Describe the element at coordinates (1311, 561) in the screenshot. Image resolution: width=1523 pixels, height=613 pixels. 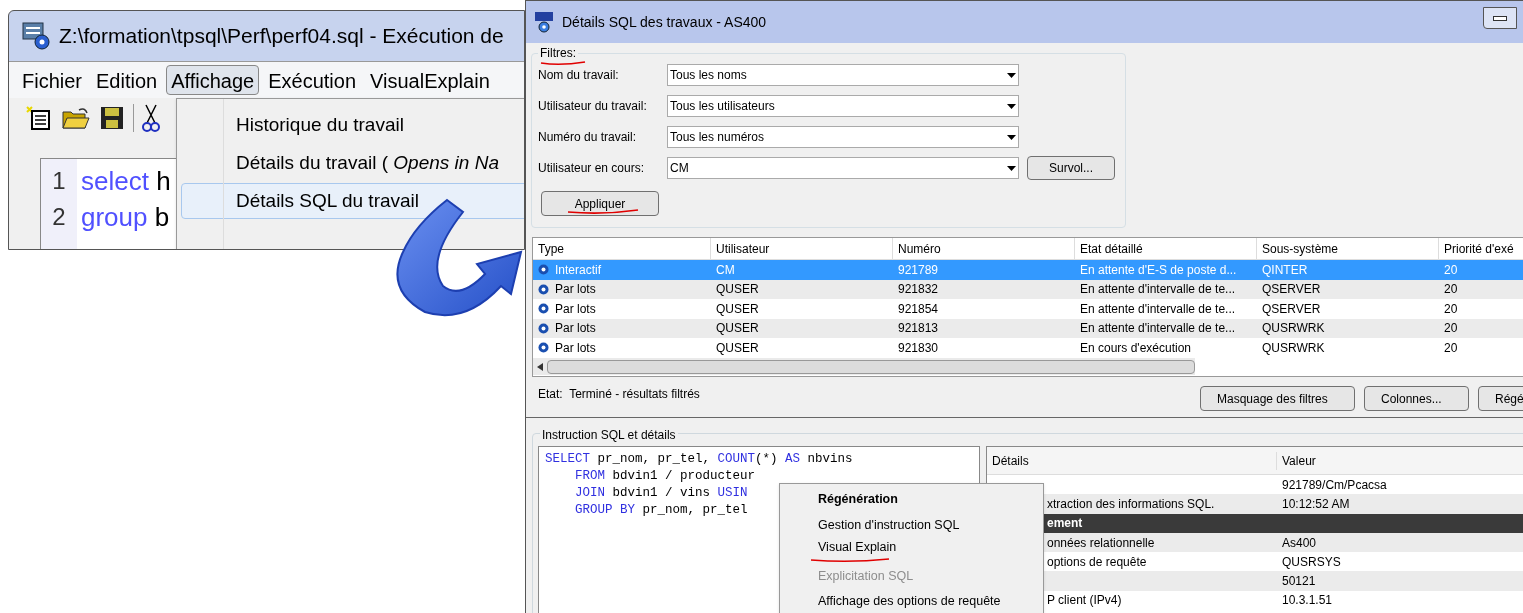
I see `table-cell: QUSRSYS` at that location.